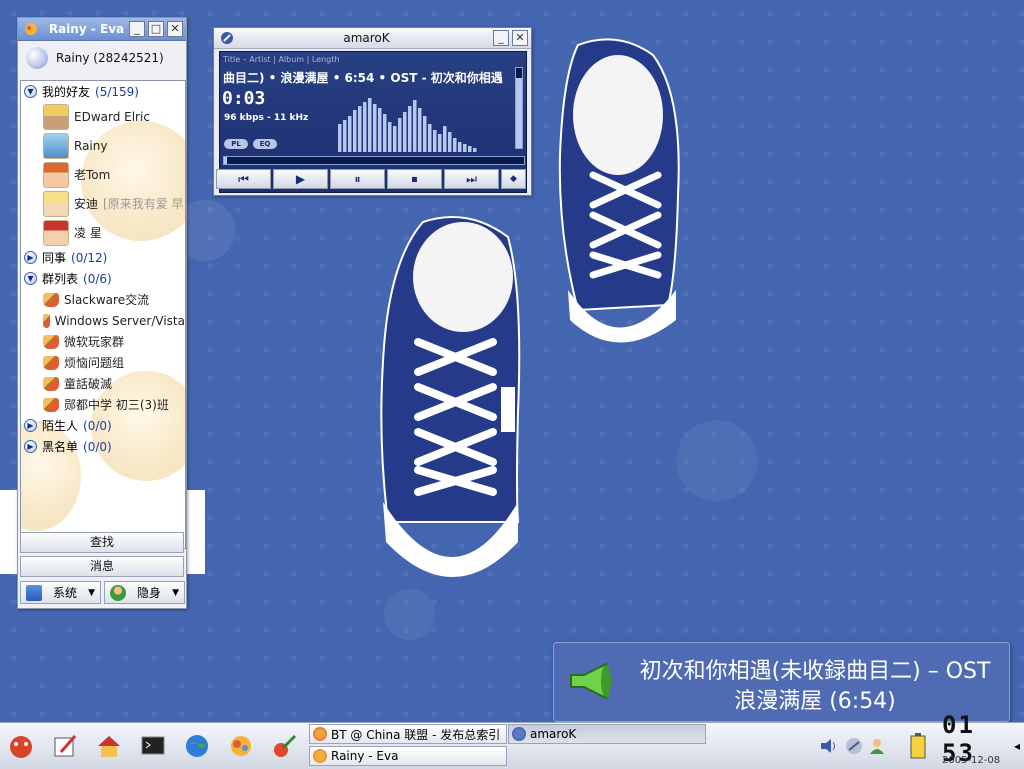  What do you see at coordinates (281, 59) in the screenshot?
I see `display-header: Title – Artist | Album | Length` at bounding box center [281, 59].